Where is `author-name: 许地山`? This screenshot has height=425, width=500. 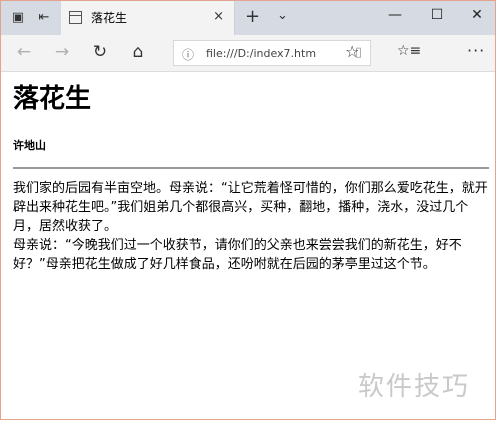 author-name: 许地山 is located at coordinates (29, 145).